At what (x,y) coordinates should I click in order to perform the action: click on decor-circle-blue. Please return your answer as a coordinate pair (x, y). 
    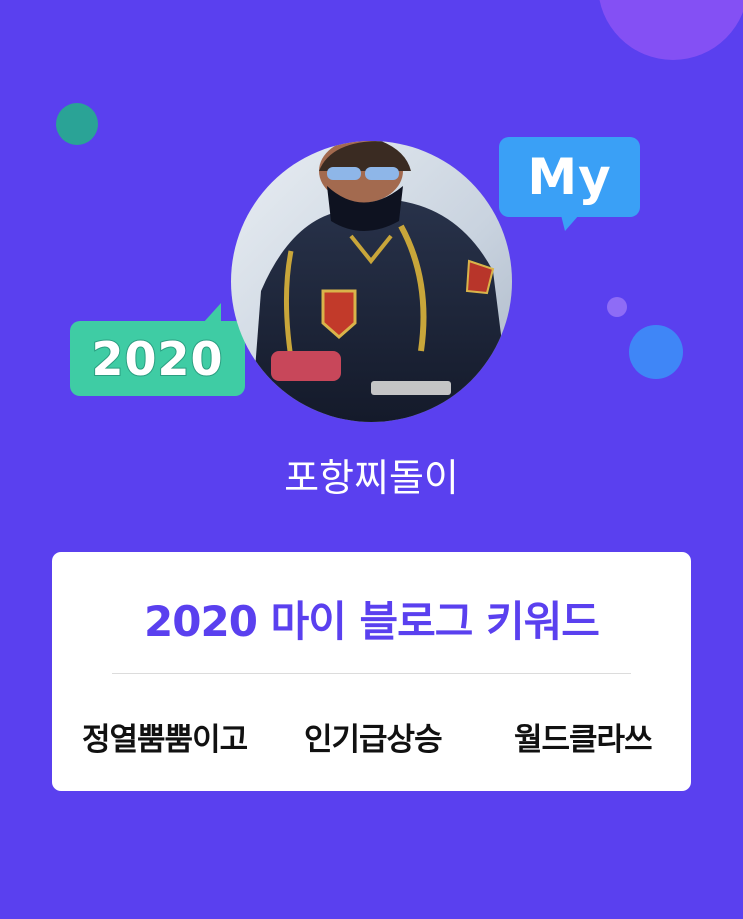
    Looking at the image, I should click on (656, 352).